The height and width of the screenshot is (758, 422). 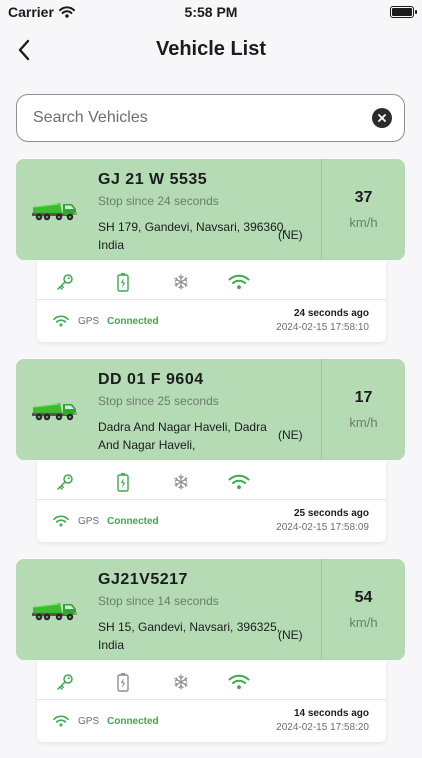 What do you see at coordinates (363, 397) in the screenshot?
I see `vehicle-speed: 17` at bounding box center [363, 397].